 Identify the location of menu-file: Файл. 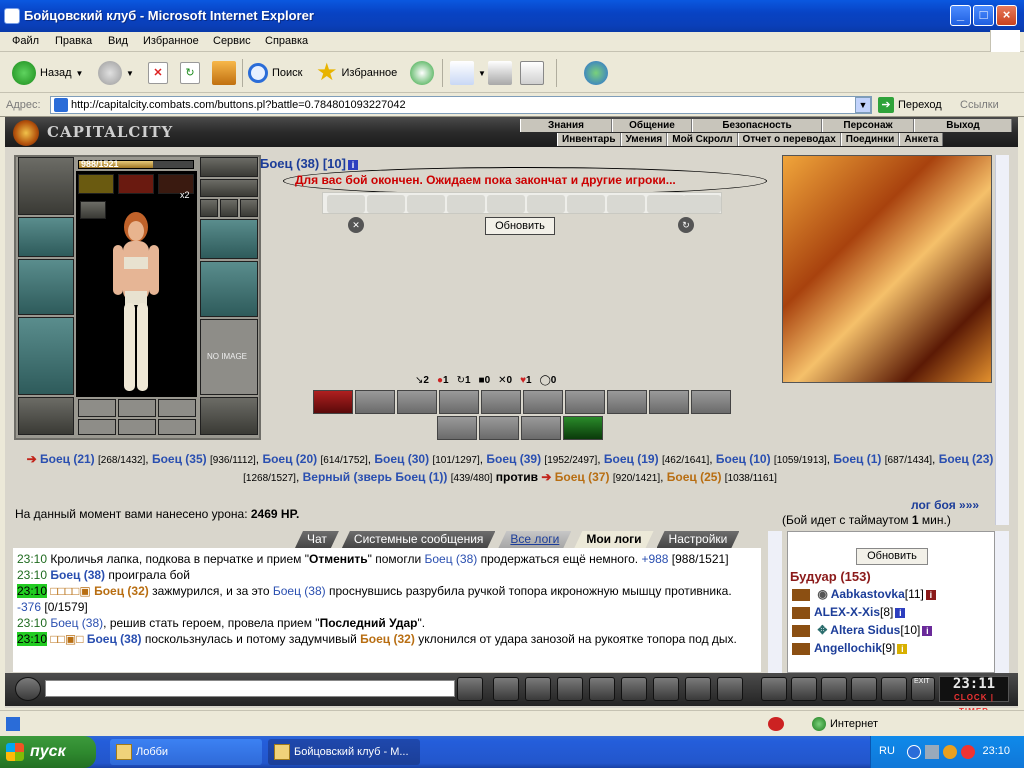
(25, 41).